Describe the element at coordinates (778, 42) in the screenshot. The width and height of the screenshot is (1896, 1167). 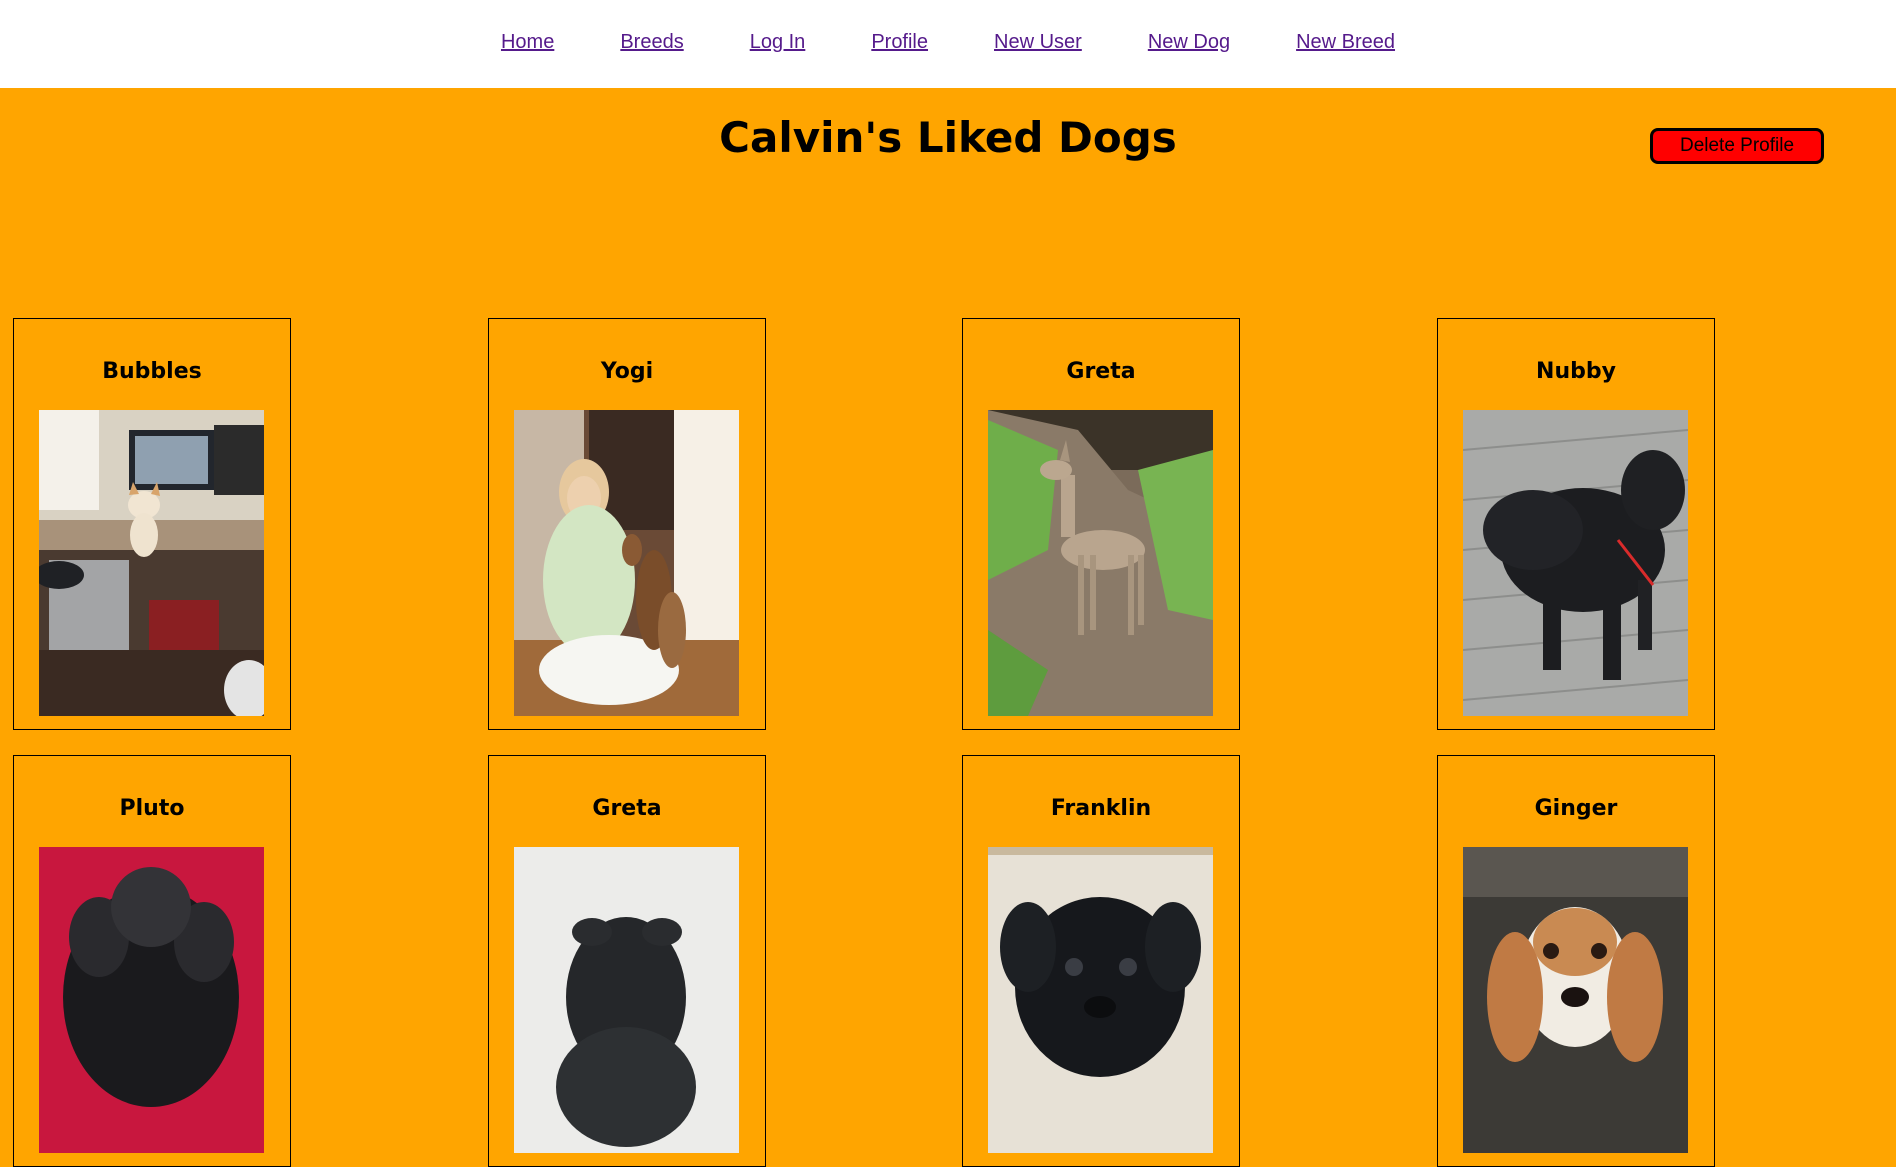
I see `nav-link-log-in: Log In` at that location.